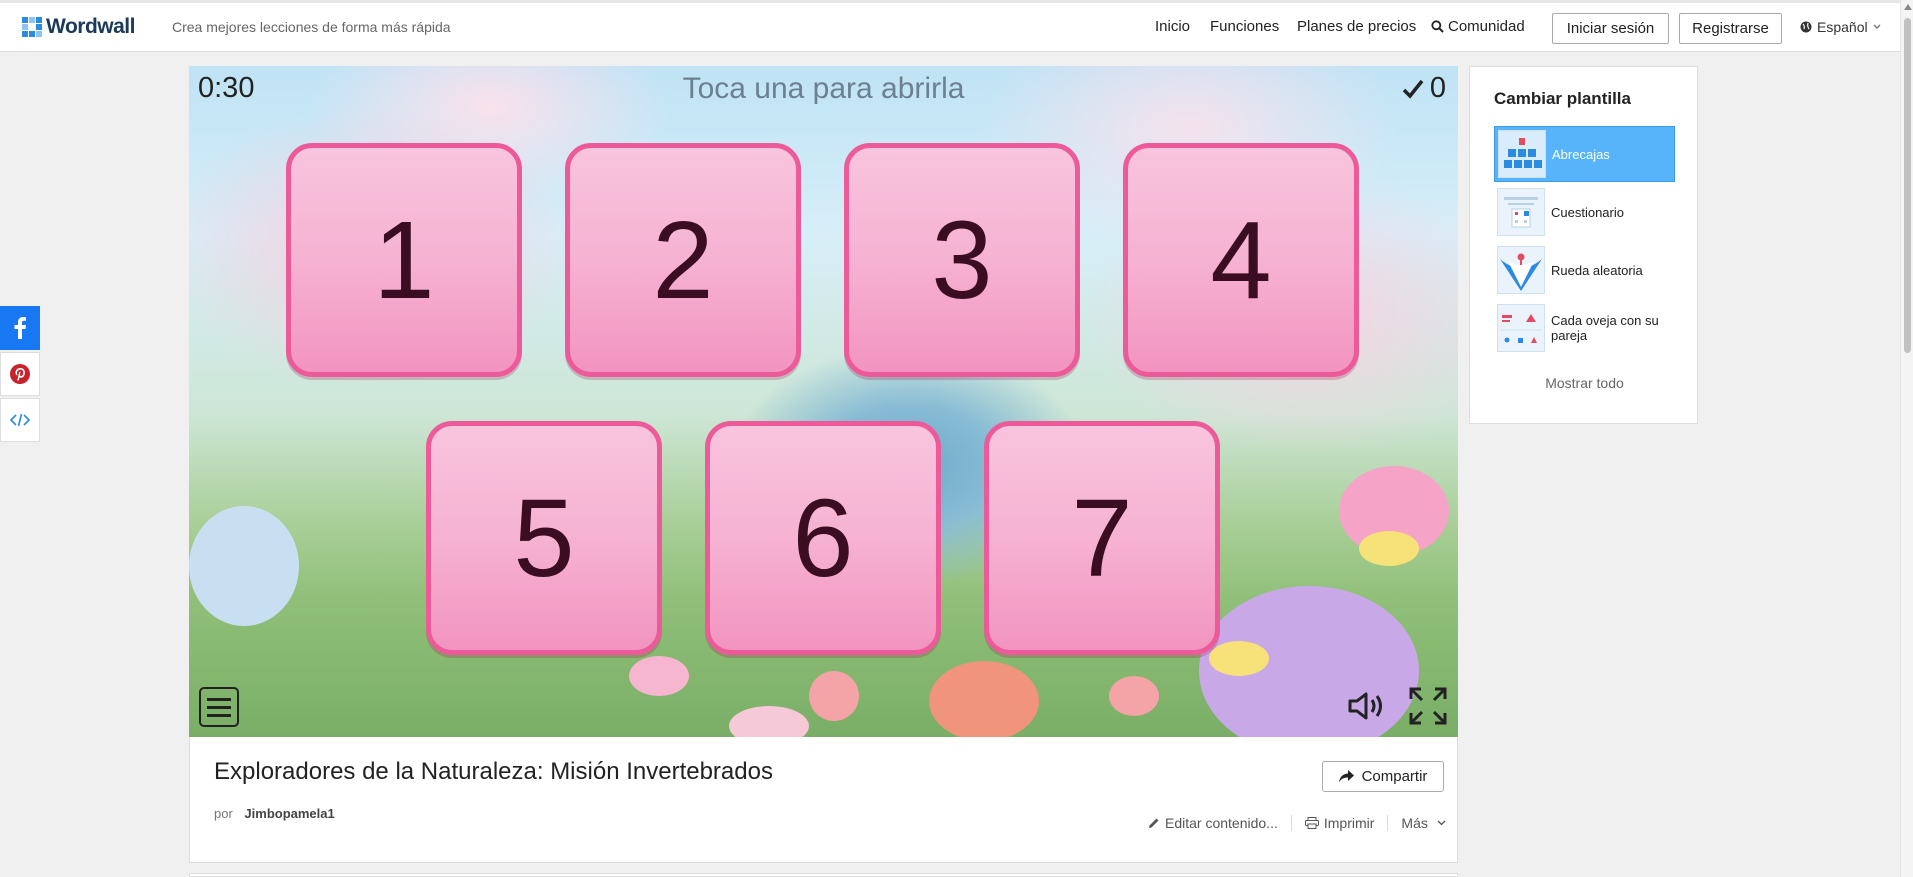  I want to click on pinterest-icon, so click(20, 374).